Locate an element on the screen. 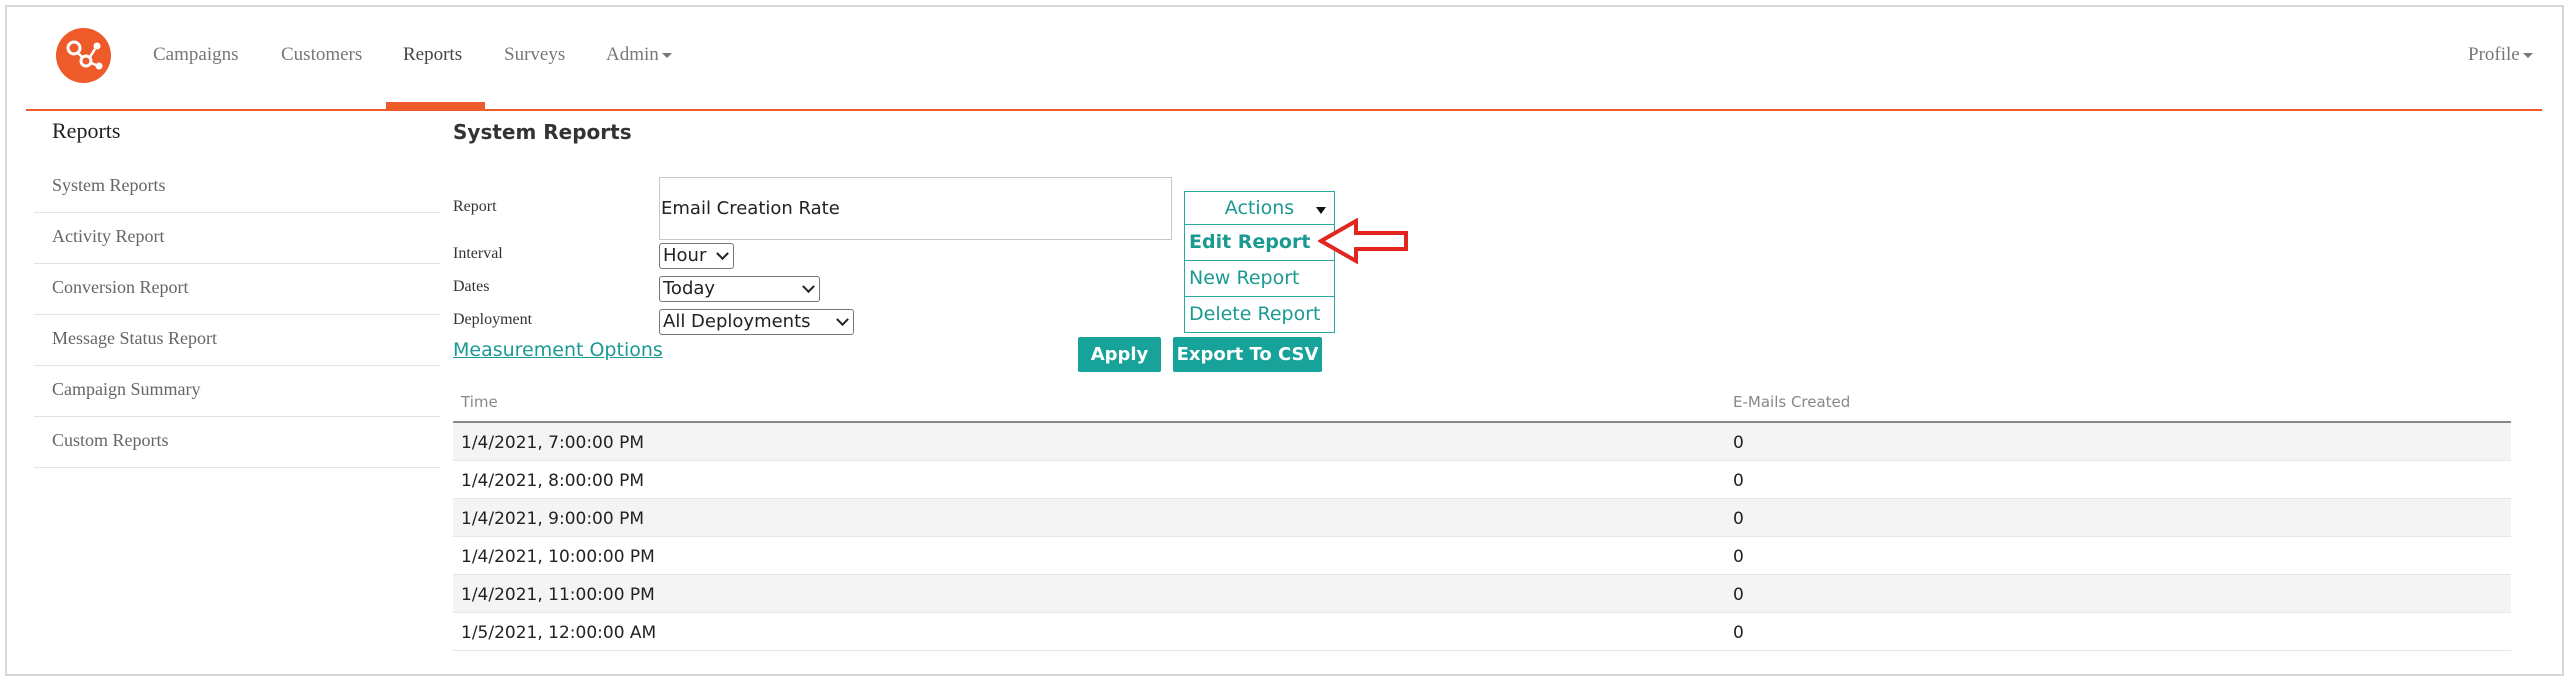  export-csv-button: Export To CSV is located at coordinates (1247, 354).